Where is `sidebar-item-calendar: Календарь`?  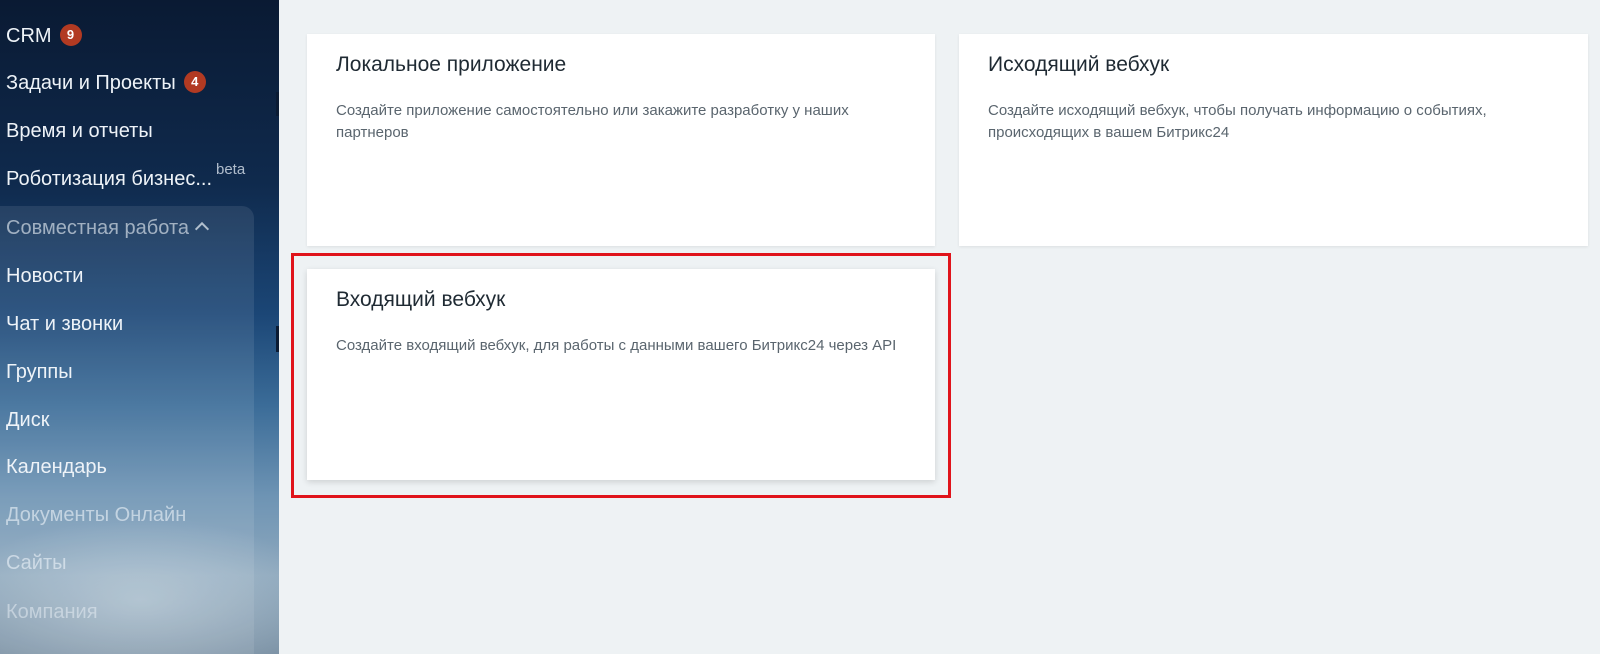
sidebar-item-calendar: Календарь is located at coordinates (56, 467).